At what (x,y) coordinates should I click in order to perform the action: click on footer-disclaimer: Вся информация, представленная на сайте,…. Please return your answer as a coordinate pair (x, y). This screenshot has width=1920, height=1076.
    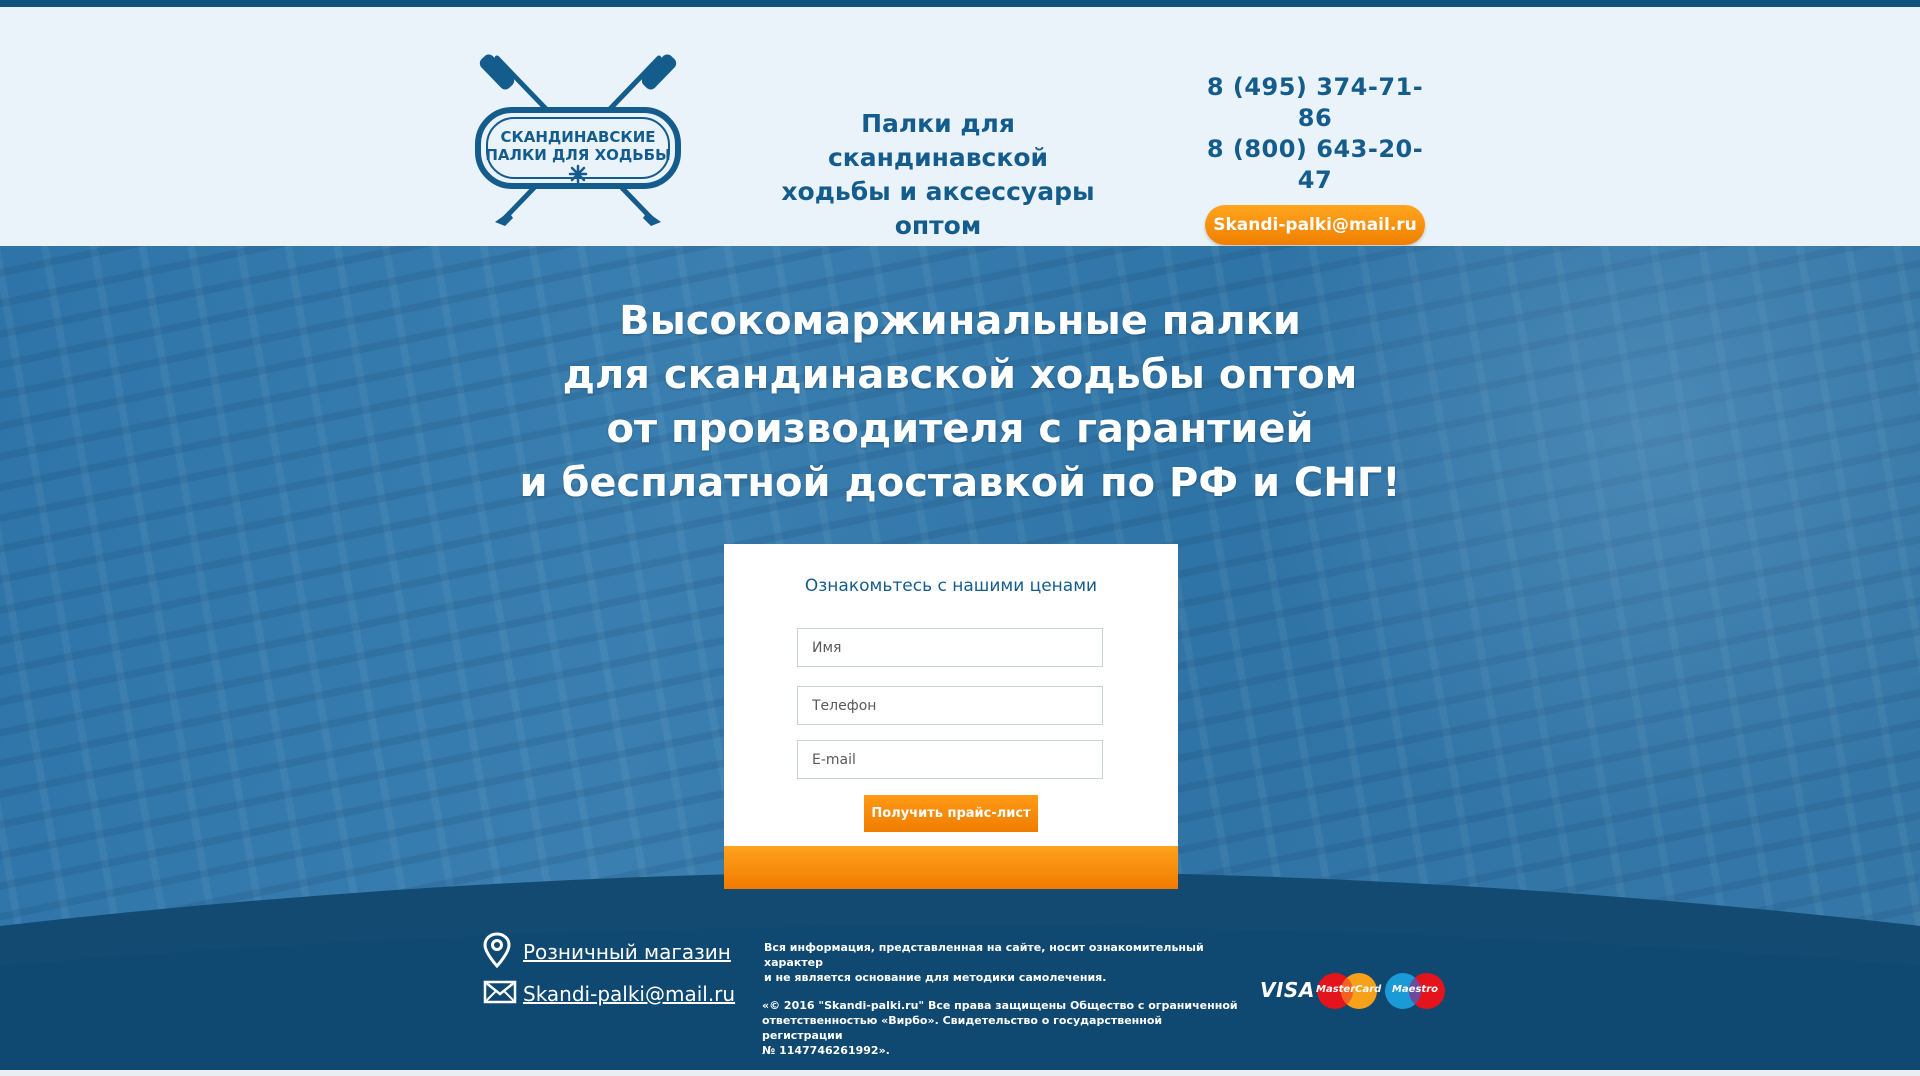
    Looking at the image, I should click on (1002, 1005).